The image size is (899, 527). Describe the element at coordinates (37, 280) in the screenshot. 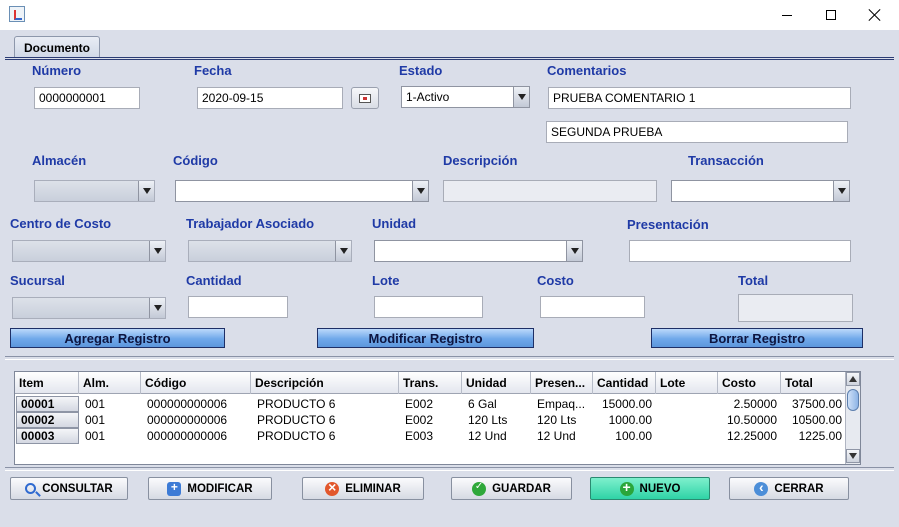

I see `sucursal-label: Sucursal` at that location.